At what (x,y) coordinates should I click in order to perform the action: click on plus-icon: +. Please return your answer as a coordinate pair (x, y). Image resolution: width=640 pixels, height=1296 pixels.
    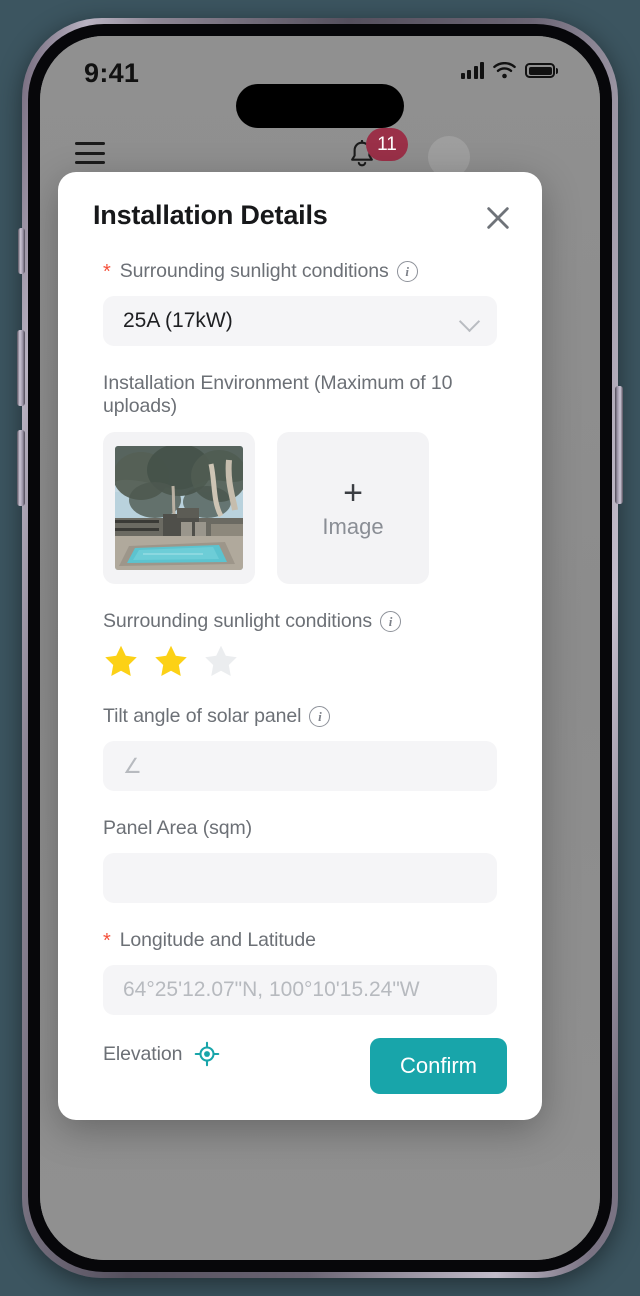
    Looking at the image, I should click on (353, 493).